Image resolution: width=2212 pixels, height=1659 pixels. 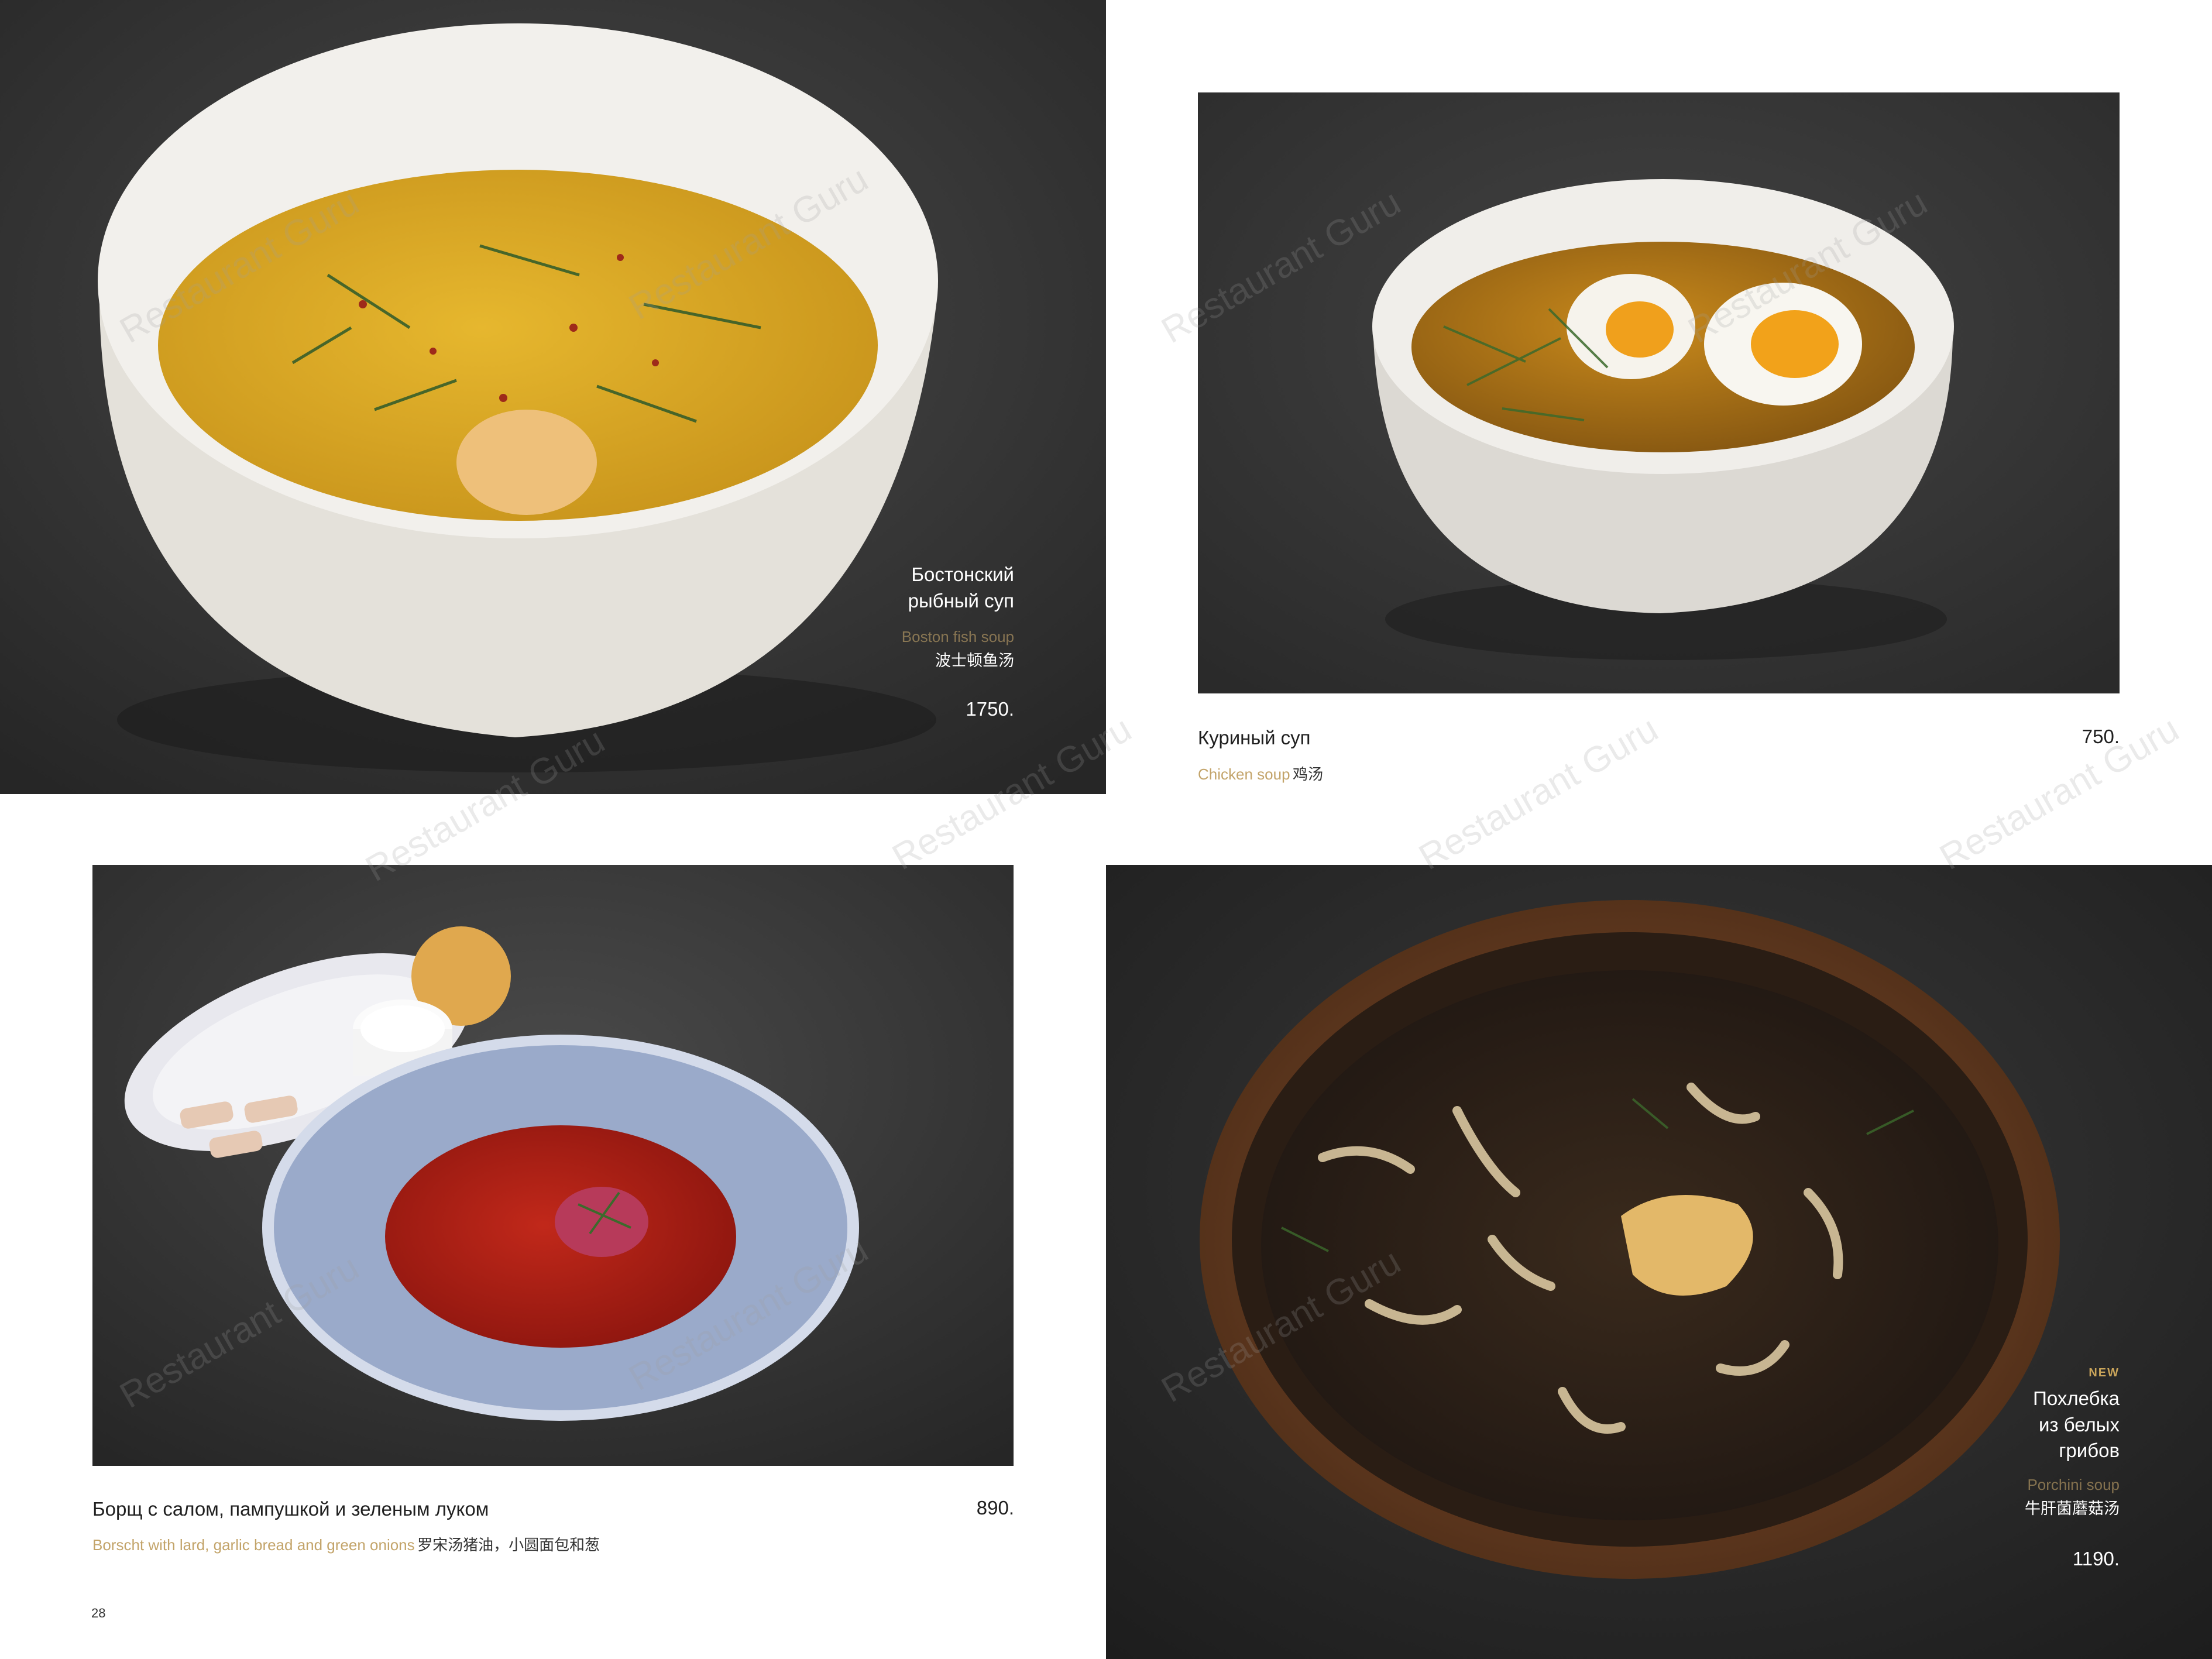 I want to click on porcini-soup-english: Porchini soup, so click(x=2073, y=1484).